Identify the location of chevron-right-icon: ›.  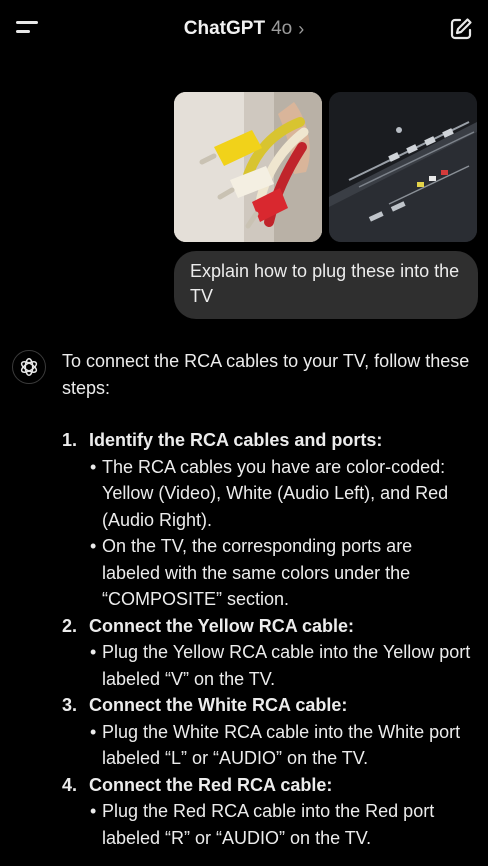
(301, 28).